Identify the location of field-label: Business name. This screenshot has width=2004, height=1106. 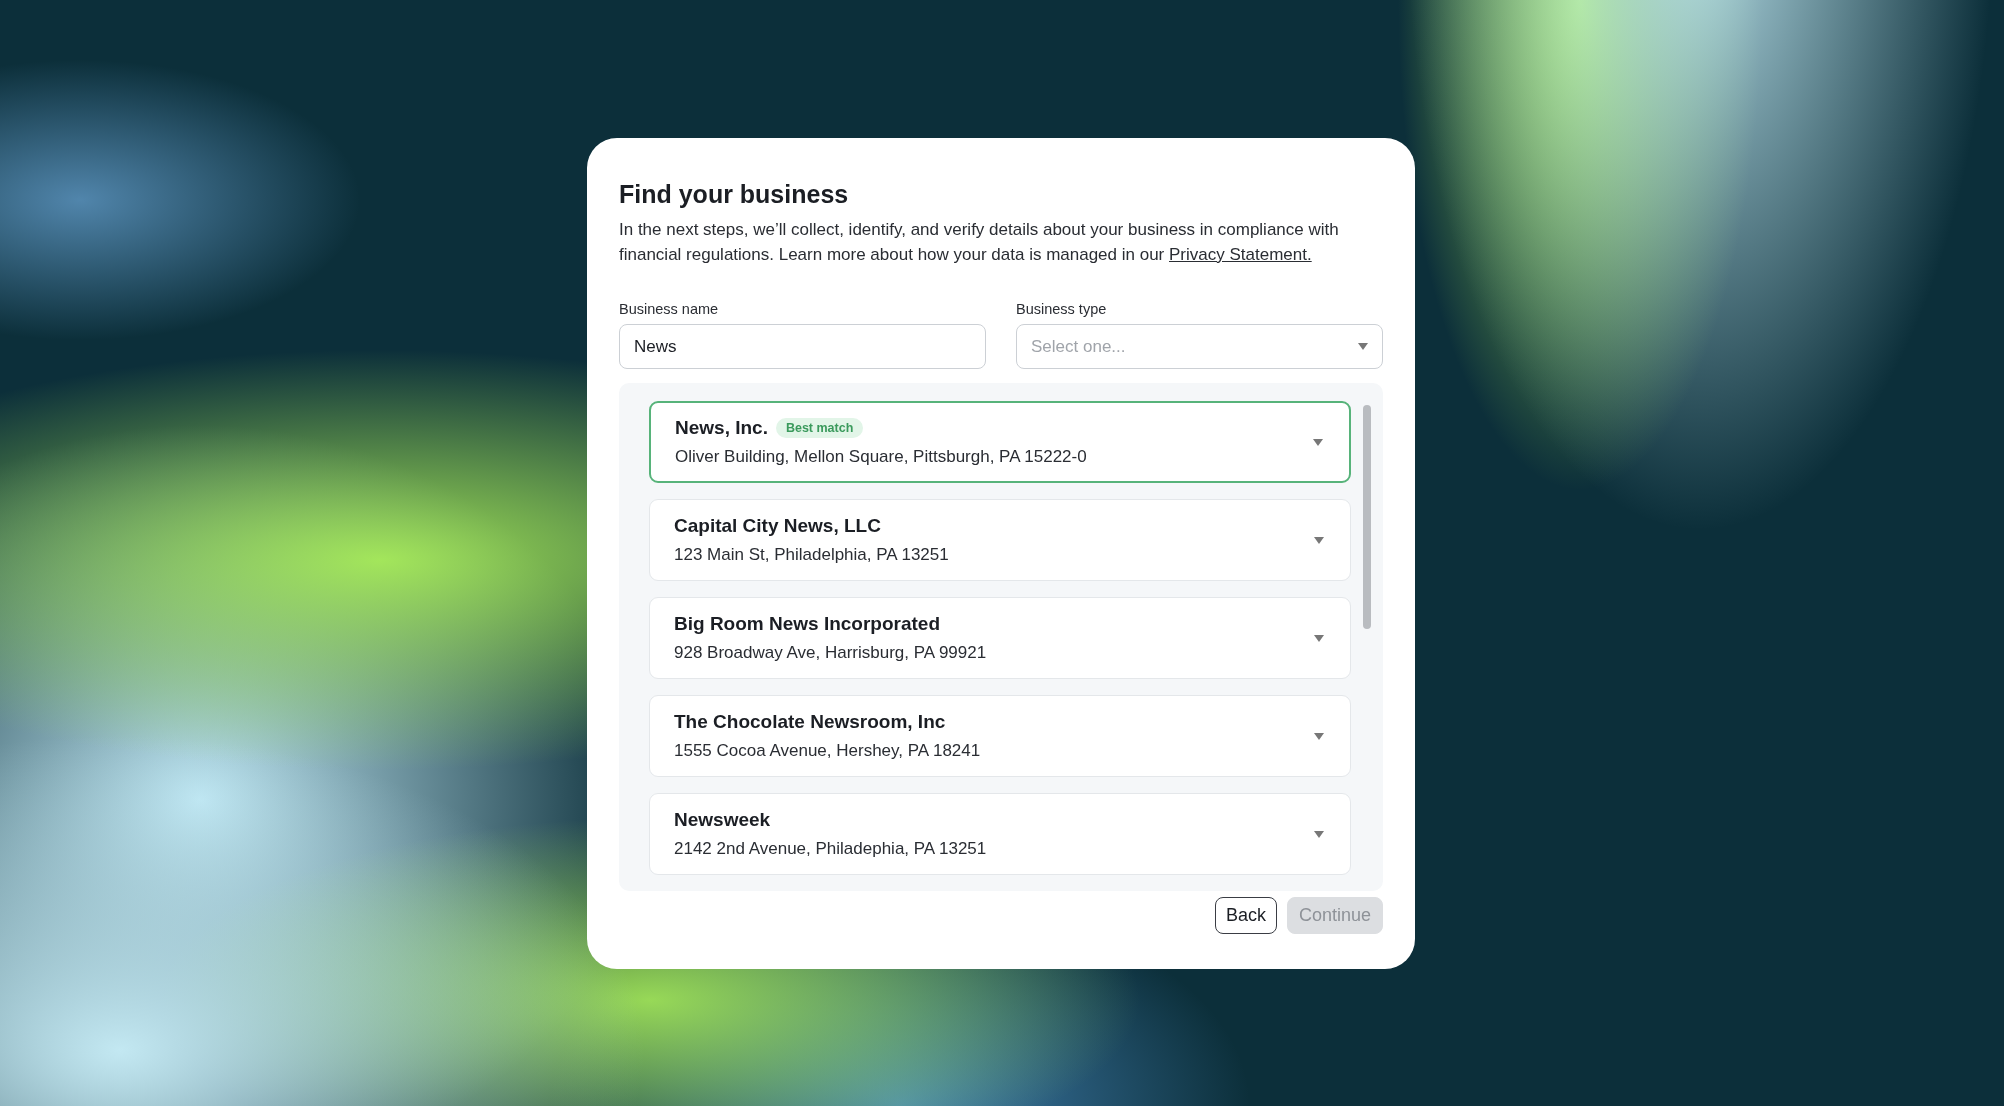
(669, 309).